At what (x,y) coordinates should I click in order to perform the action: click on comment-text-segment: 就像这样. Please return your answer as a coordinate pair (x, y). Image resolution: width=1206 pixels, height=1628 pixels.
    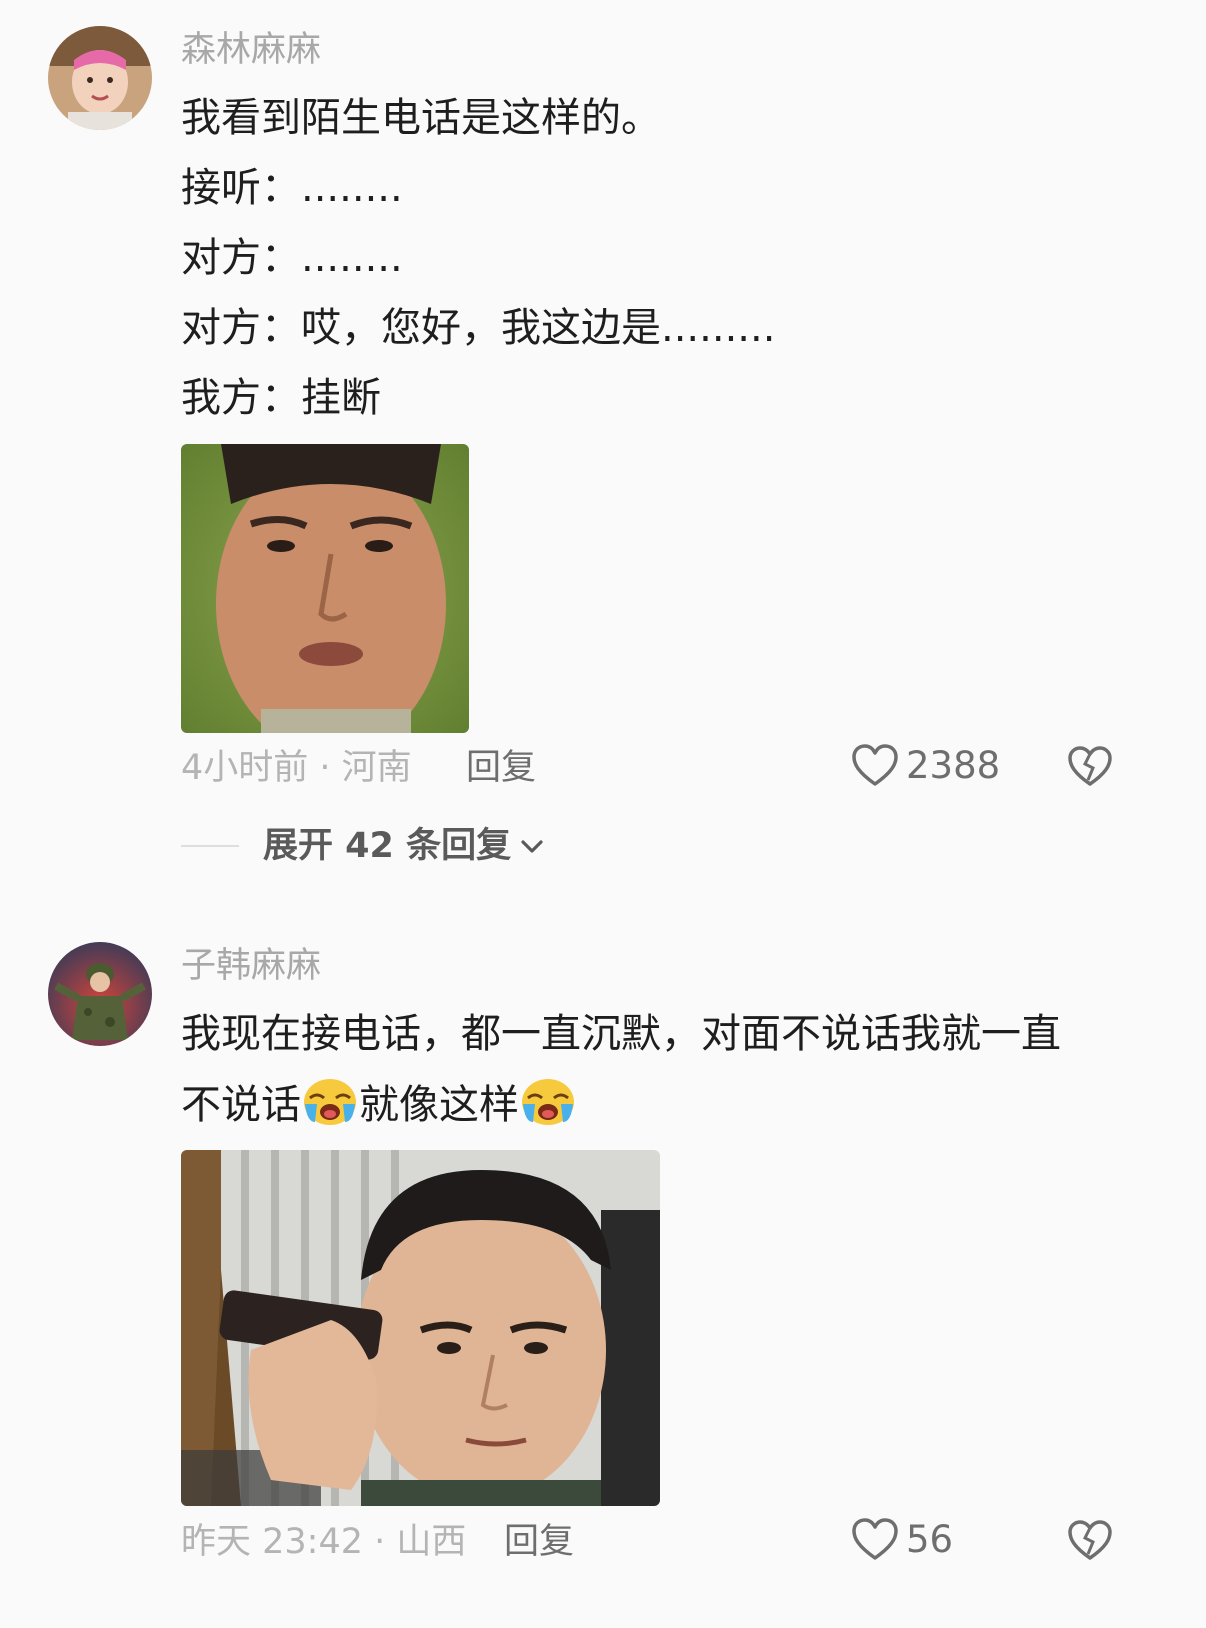
    Looking at the image, I should click on (439, 1105).